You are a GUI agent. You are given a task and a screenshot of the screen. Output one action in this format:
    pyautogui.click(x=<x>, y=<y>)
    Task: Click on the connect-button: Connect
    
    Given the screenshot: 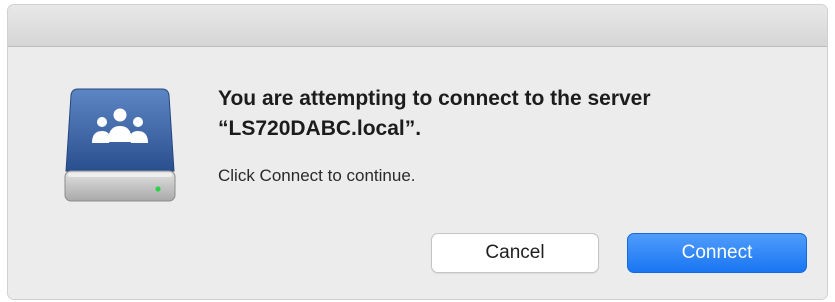 What is the action you would take?
    pyautogui.click(x=717, y=253)
    